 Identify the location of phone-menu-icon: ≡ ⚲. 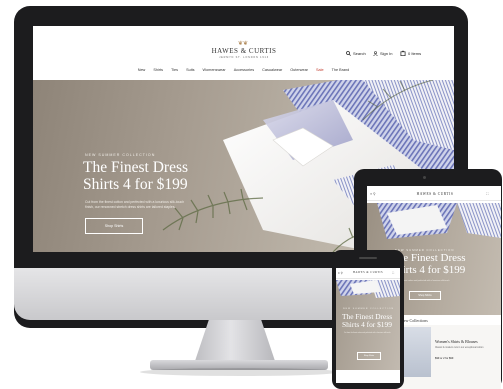
(340, 273).